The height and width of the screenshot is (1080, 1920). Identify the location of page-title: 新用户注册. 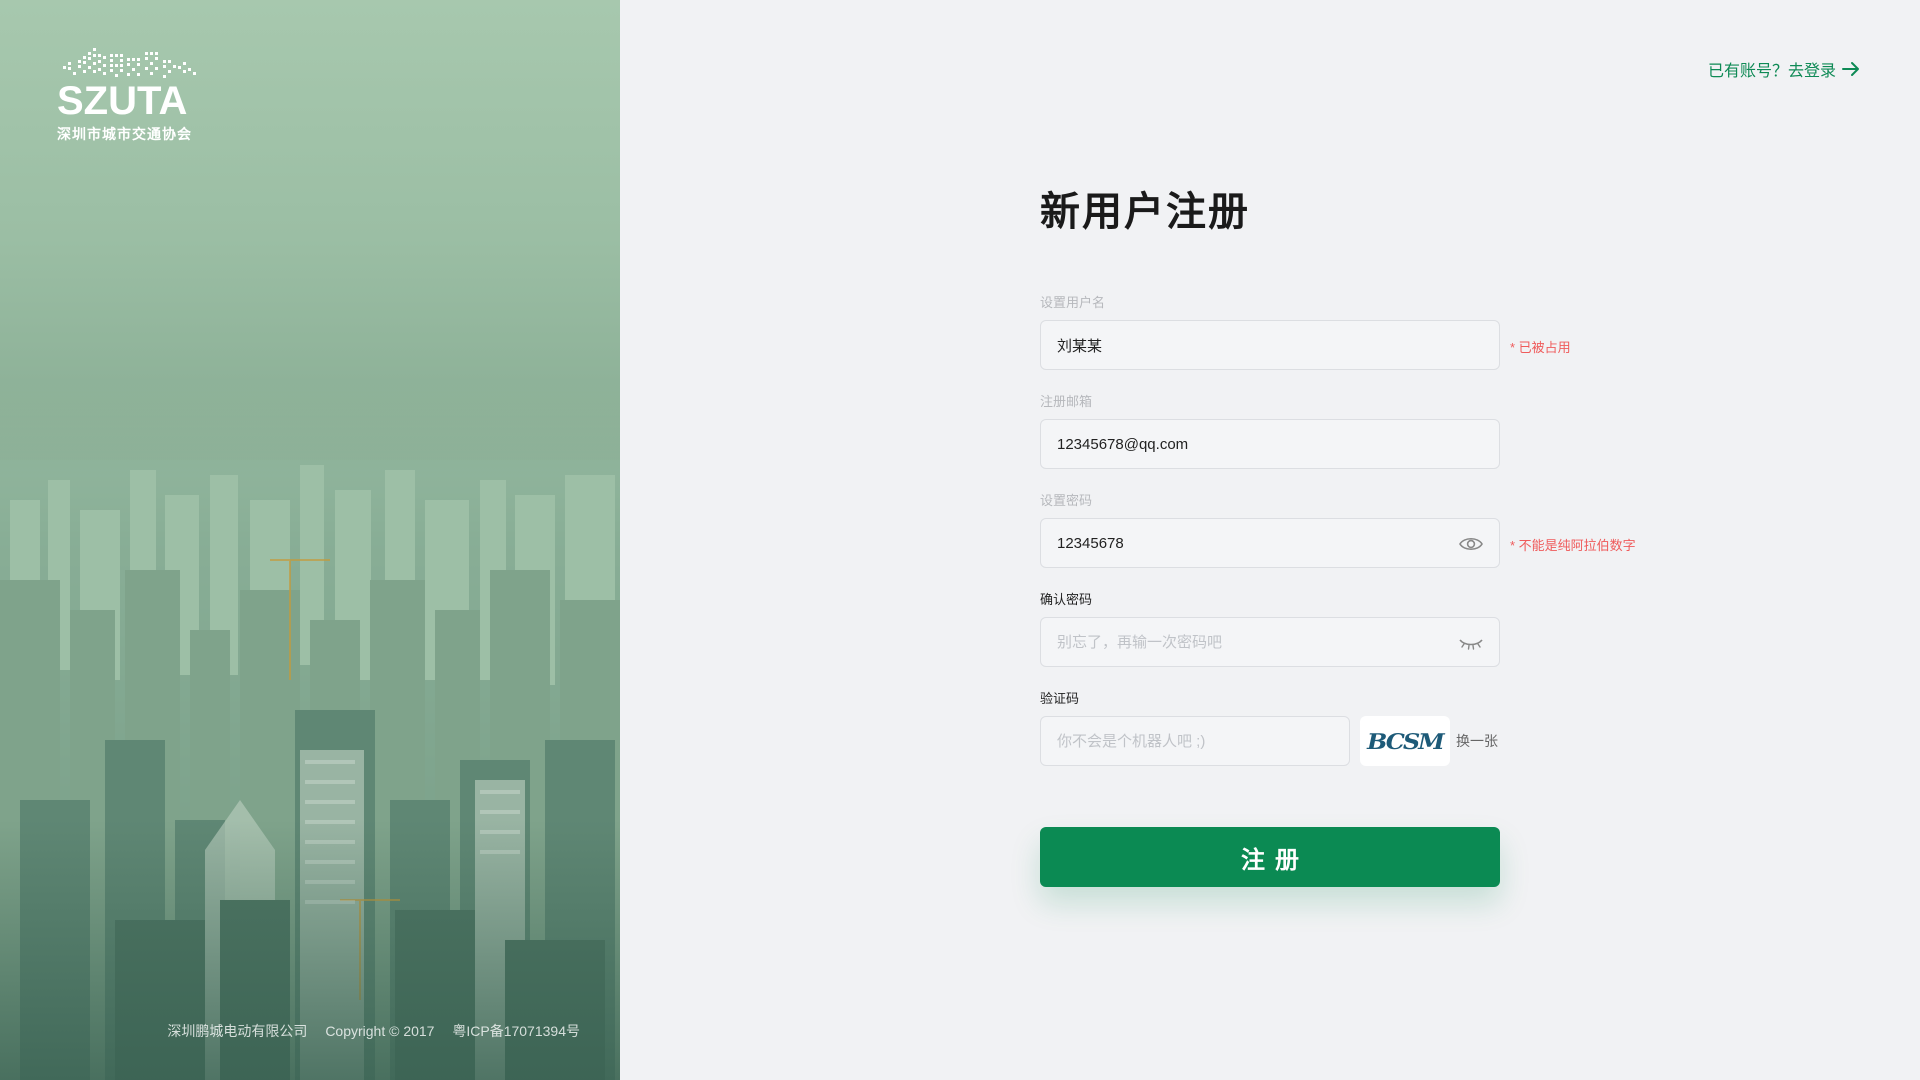
(1145, 212).